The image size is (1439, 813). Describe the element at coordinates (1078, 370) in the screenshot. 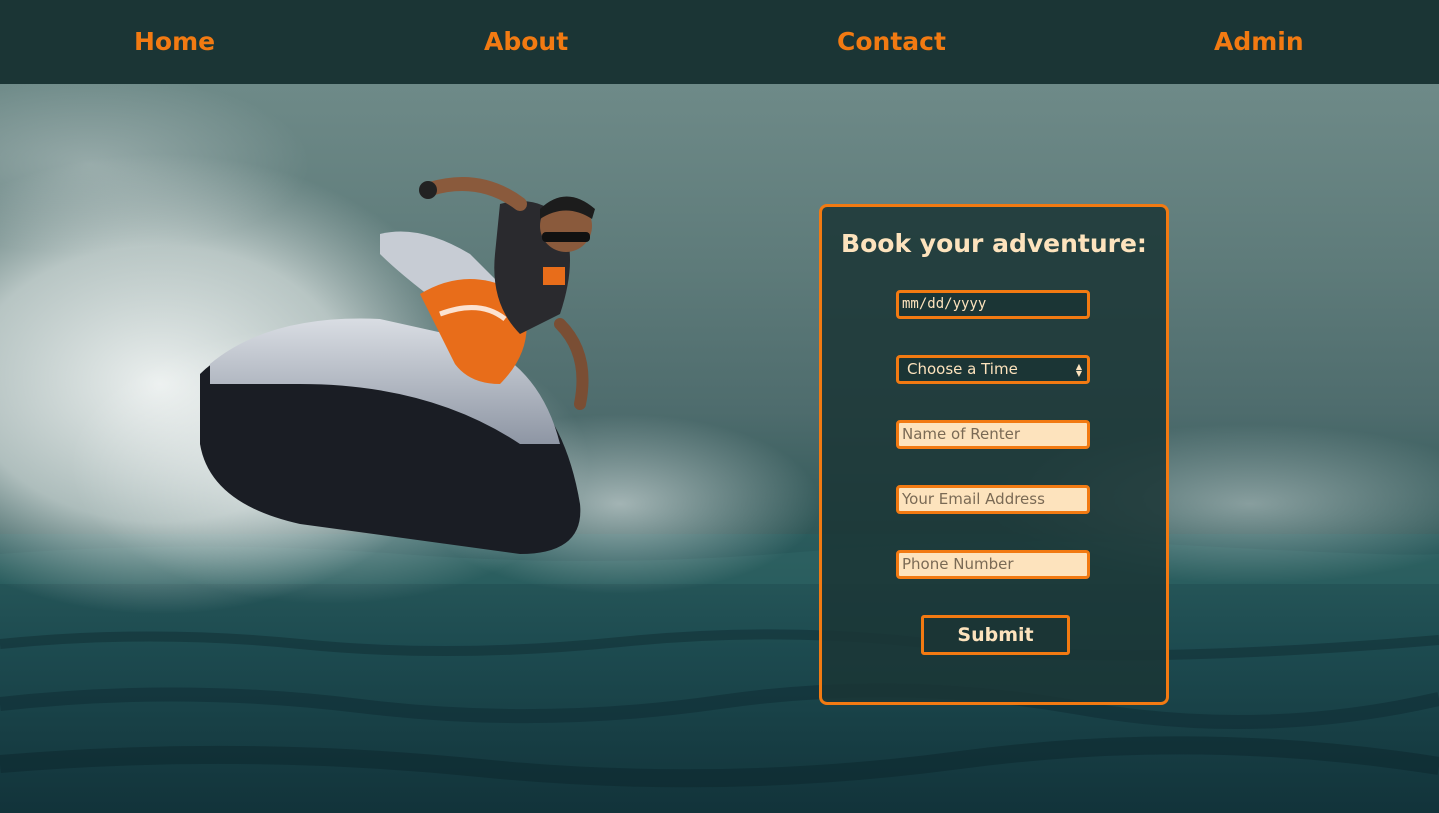

I see `select-arrows-icon: ▲ ▼` at that location.